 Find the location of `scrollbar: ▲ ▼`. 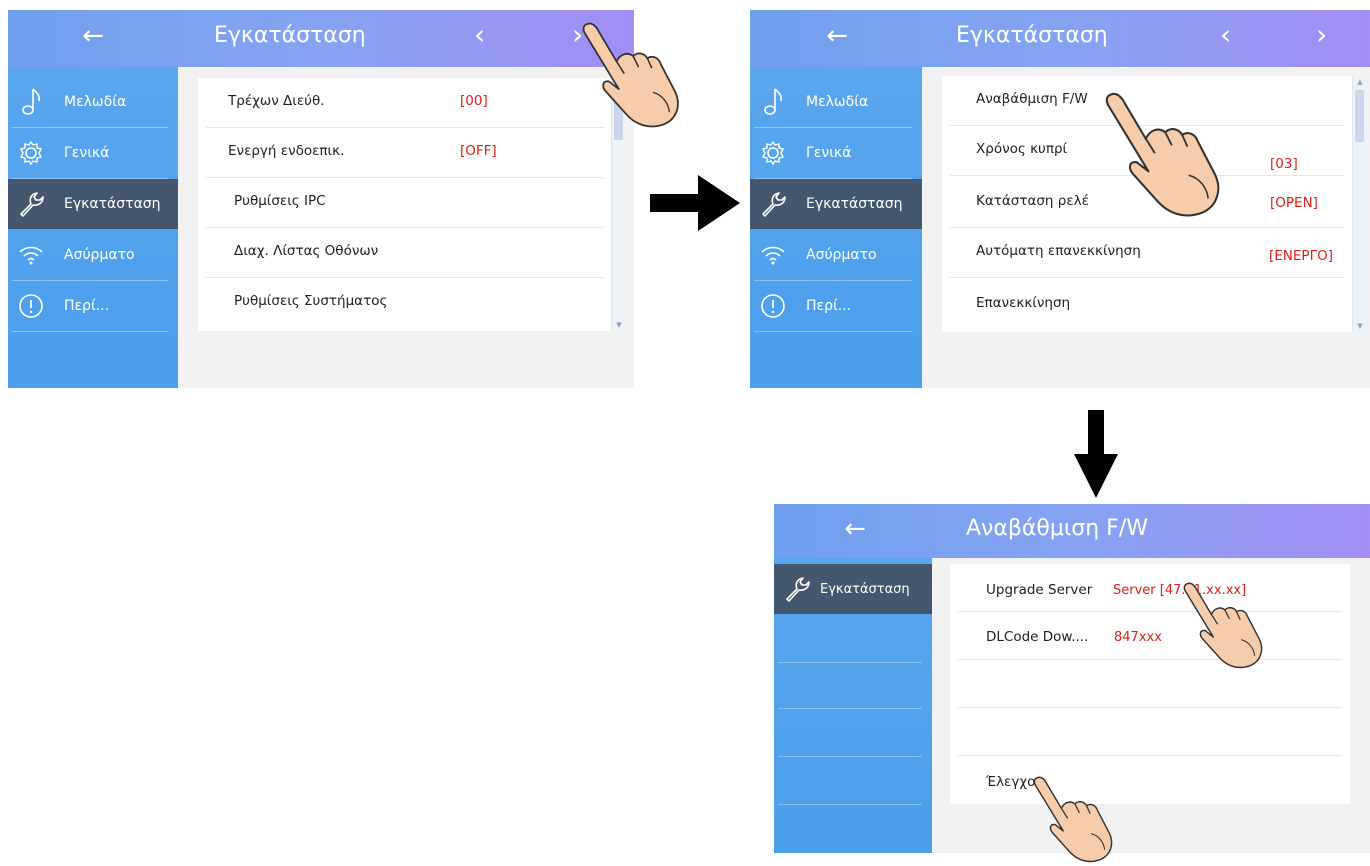

scrollbar: ▲ ▼ is located at coordinates (1359, 204).